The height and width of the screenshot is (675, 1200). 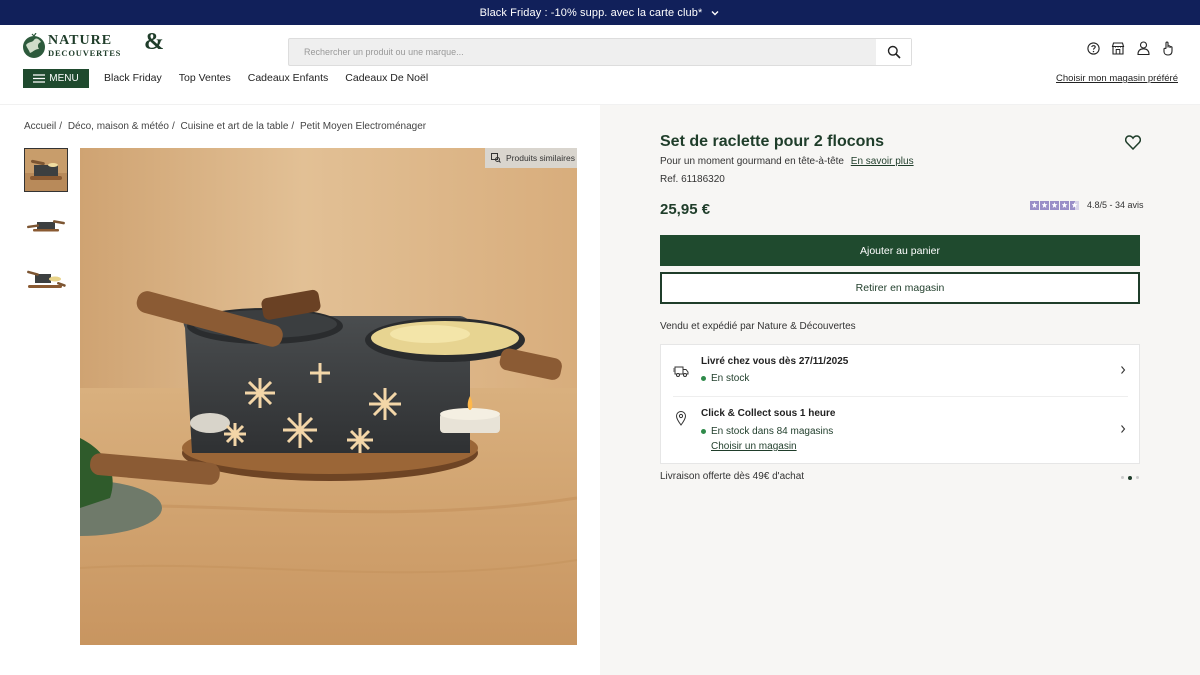 I want to click on star-half-icon, so click(x=1074, y=205).